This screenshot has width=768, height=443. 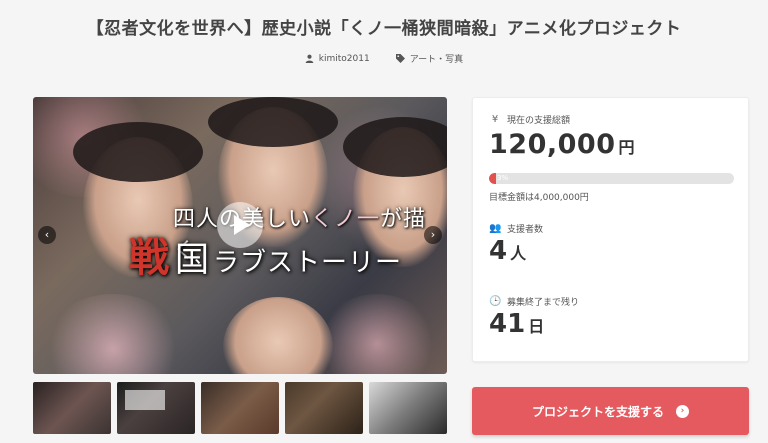 What do you see at coordinates (508, 251) in the screenshot?
I see `backers-count: 4人` at bounding box center [508, 251].